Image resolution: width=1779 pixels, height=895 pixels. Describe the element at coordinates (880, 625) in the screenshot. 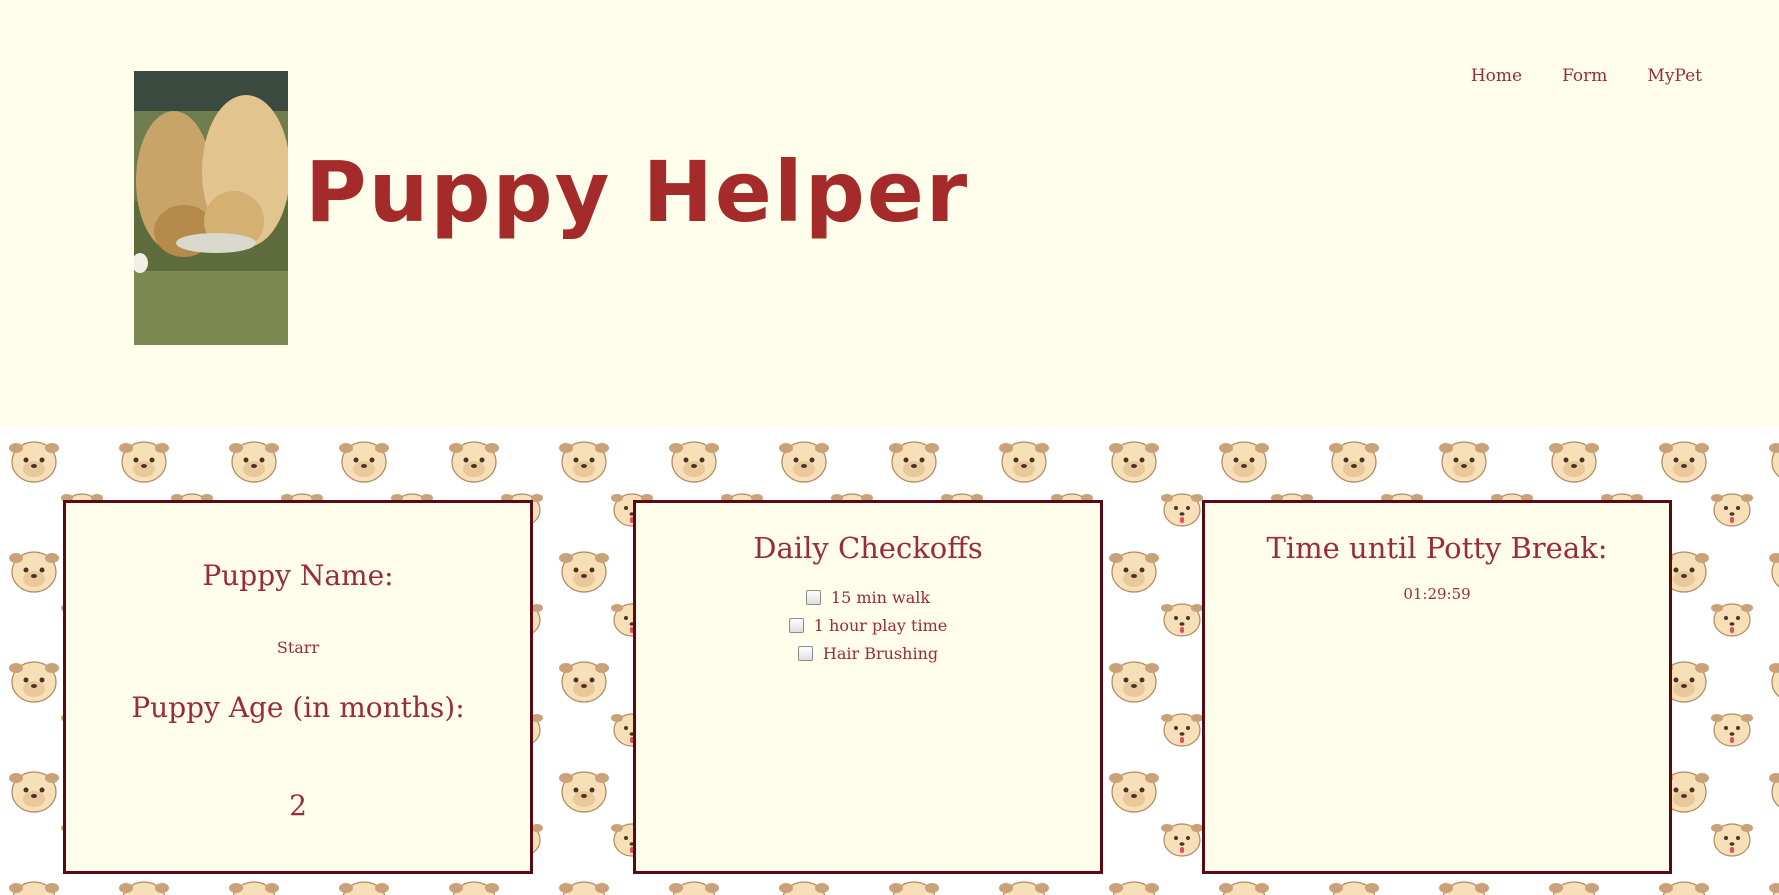

I see `checkoff-label: 1 hour play time` at that location.